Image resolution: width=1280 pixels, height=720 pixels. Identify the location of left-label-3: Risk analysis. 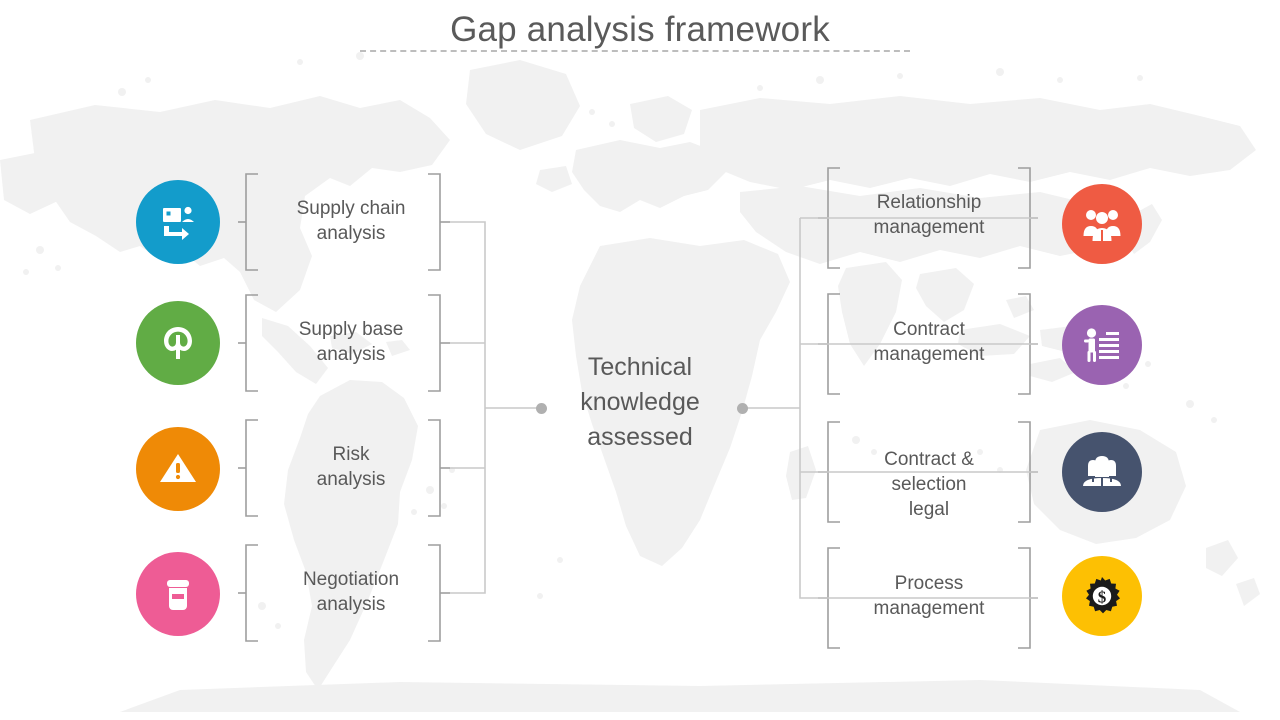
(351, 467).